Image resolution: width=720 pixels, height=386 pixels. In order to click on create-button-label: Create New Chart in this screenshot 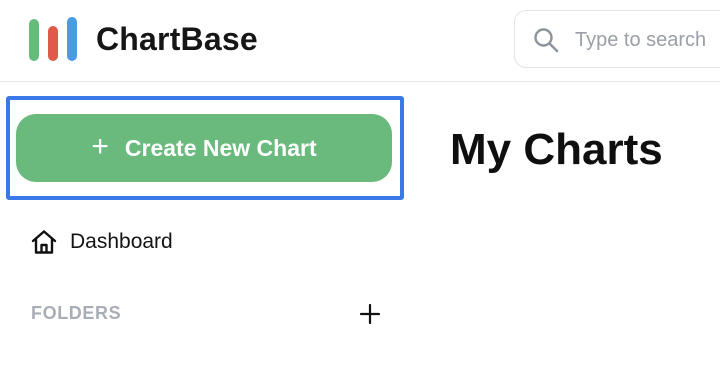, I will do `click(220, 147)`.